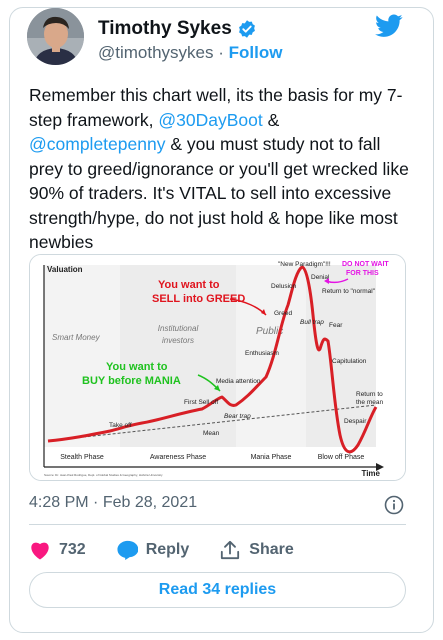  I want to click on label-capitulation: Capitulation, so click(349, 361).